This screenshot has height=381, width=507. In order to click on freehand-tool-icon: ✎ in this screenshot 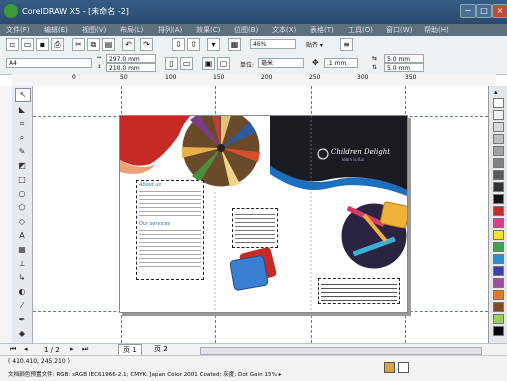, I will do `click(22, 152)`.